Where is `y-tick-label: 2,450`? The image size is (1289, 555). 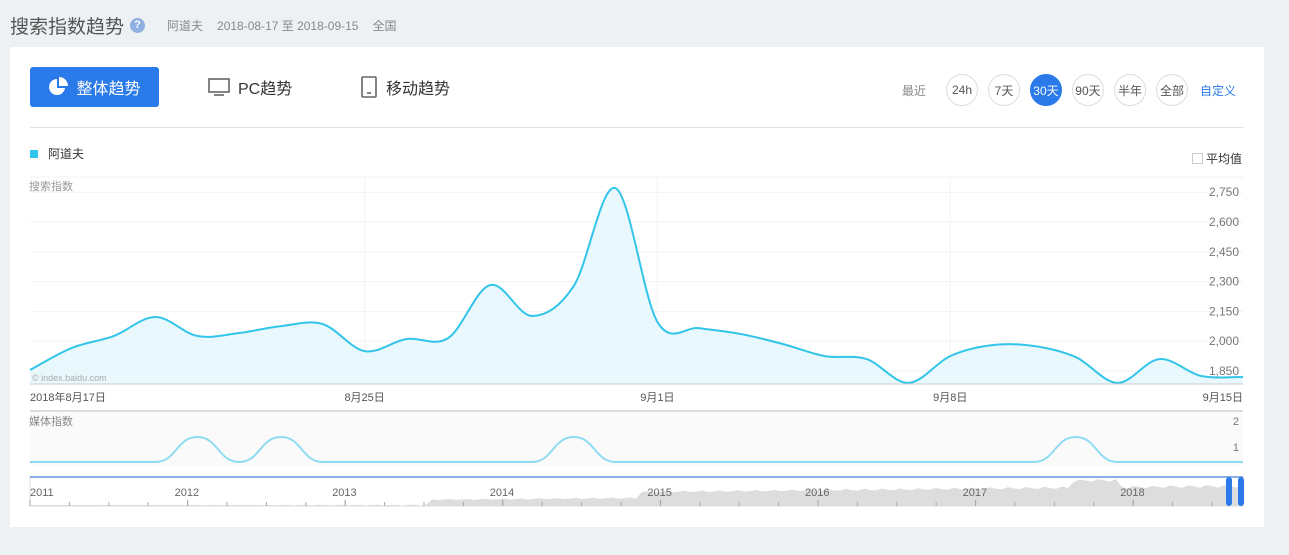
y-tick-label: 2,450 is located at coordinates (1224, 252).